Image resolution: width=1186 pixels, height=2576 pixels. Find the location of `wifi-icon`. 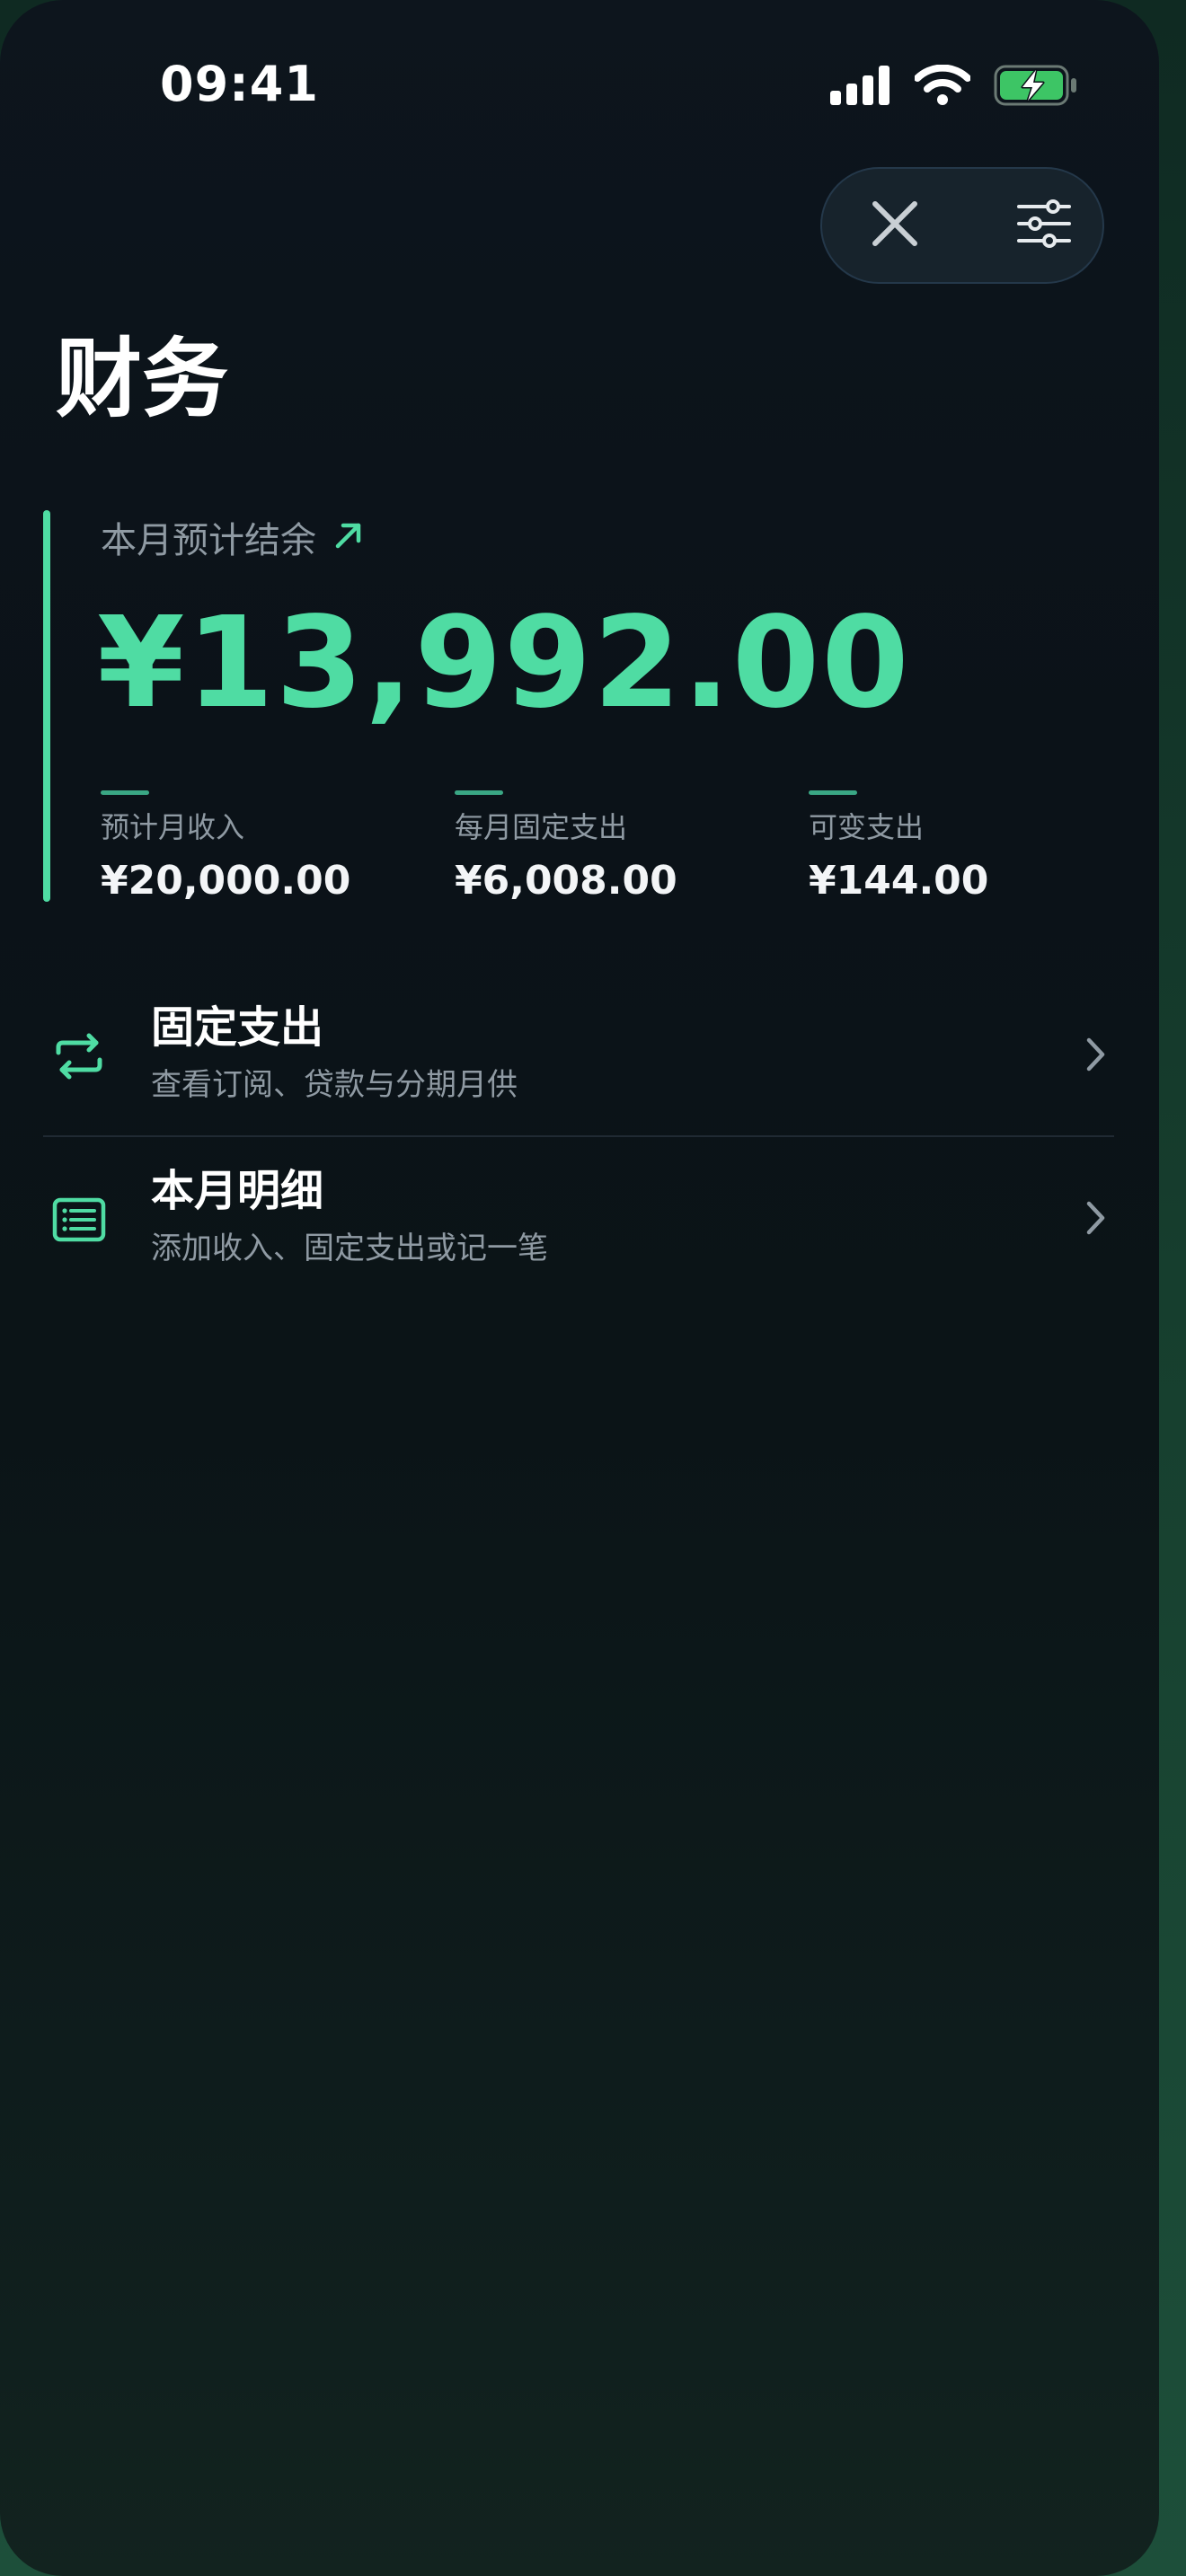

wifi-icon is located at coordinates (942, 87).